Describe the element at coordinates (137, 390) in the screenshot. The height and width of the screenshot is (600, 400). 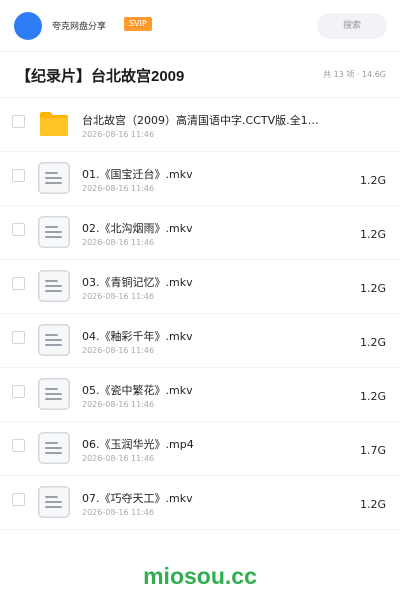
I see `file-name: 05.《瓷中繁花》.mkv` at that location.